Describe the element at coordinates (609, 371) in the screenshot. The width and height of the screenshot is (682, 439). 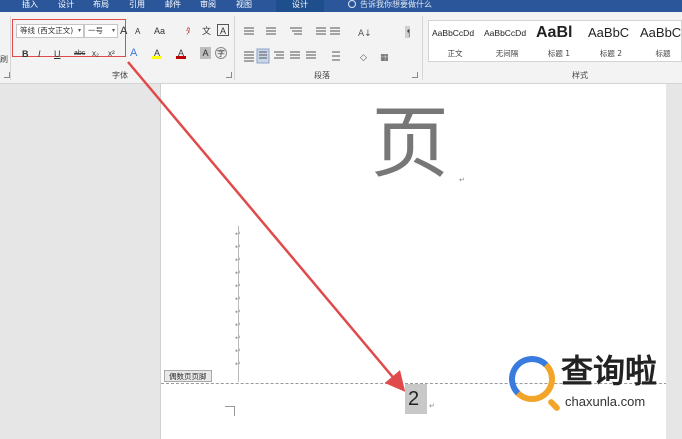
I see `watermark-cn-text: 查询啦` at that location.